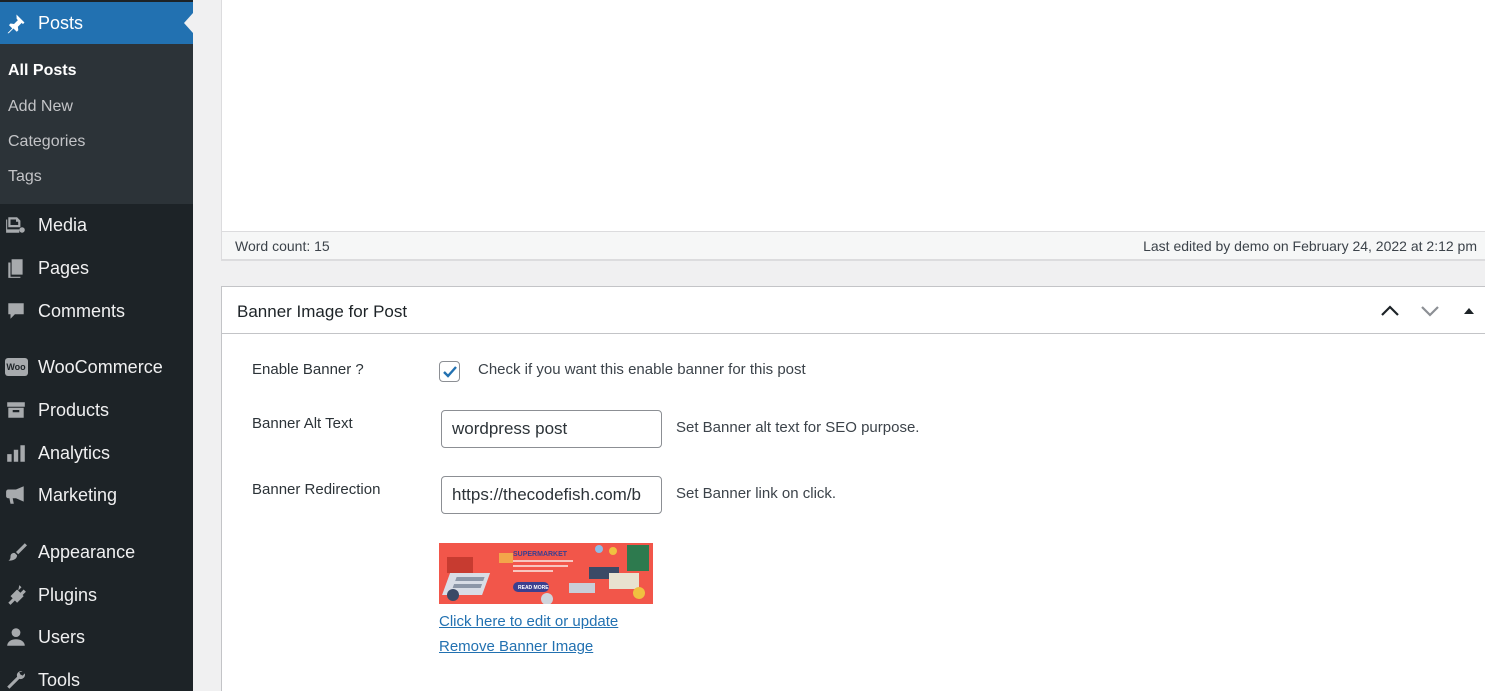  Describe the element at coordinates (16, 637) in the screenshot. I see `user-icon` at that location.